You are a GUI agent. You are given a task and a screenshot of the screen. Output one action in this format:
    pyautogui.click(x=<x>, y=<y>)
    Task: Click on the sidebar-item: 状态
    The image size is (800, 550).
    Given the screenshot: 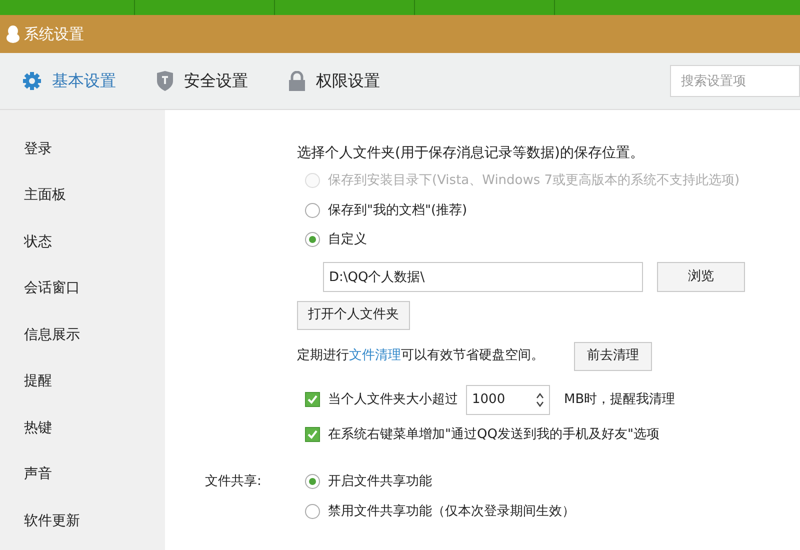 What is the action you would take?
    pyautogui.click(x=82, y=242)
    